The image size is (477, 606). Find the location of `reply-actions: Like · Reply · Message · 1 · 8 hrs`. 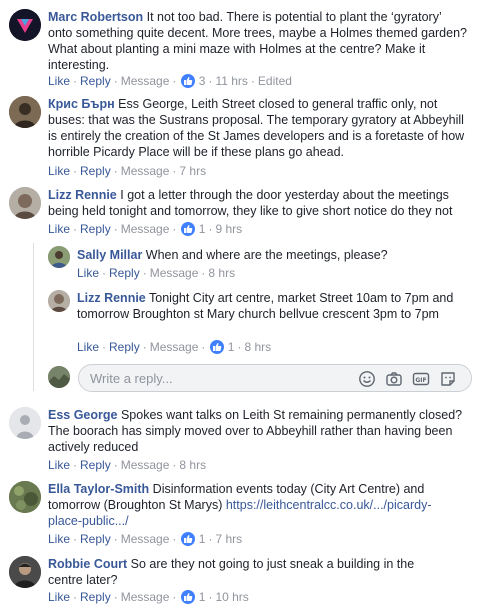

reply-actions: Like · Reply · Message · 1 · 8 hrs is located at coordinates (174, 347).